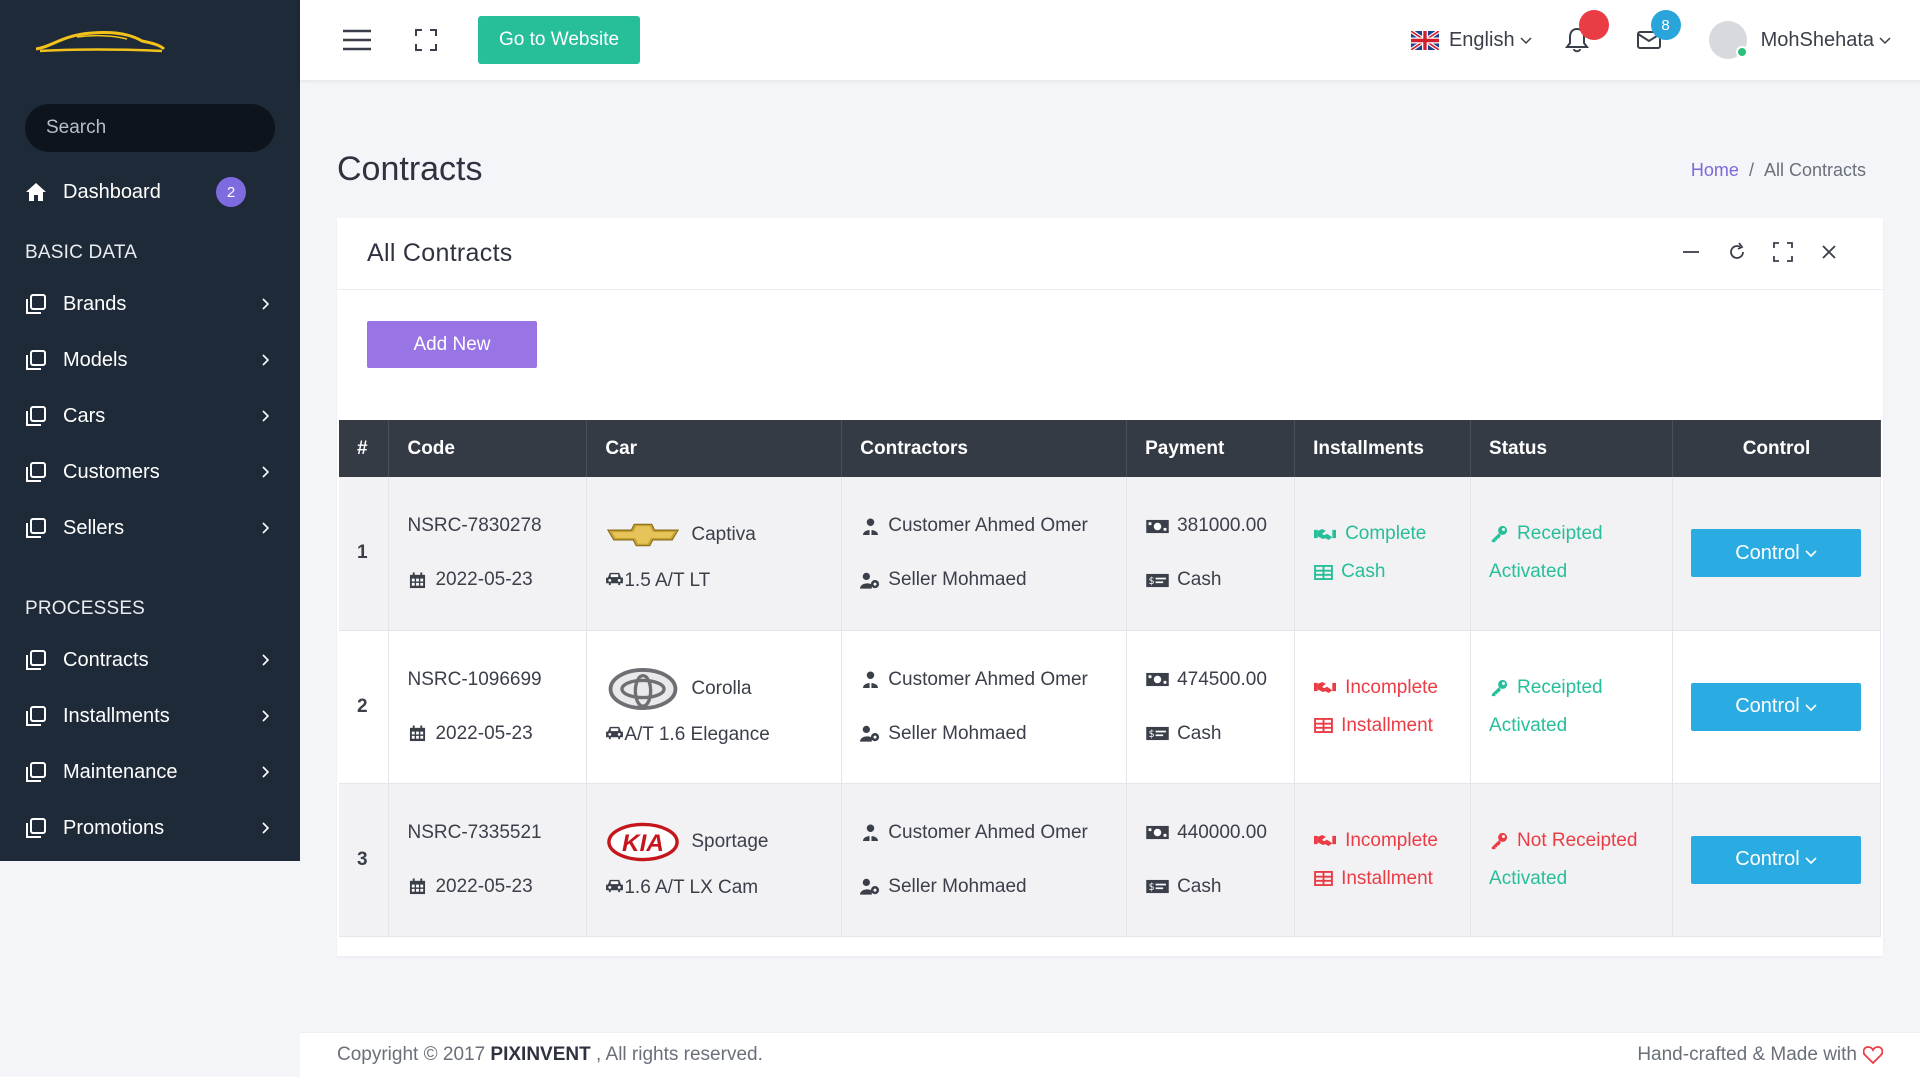  What do you see at coordinates (1571, 448) in the screenshot?
I see `column-header-status: Status` at bounding box center [1571, 448].